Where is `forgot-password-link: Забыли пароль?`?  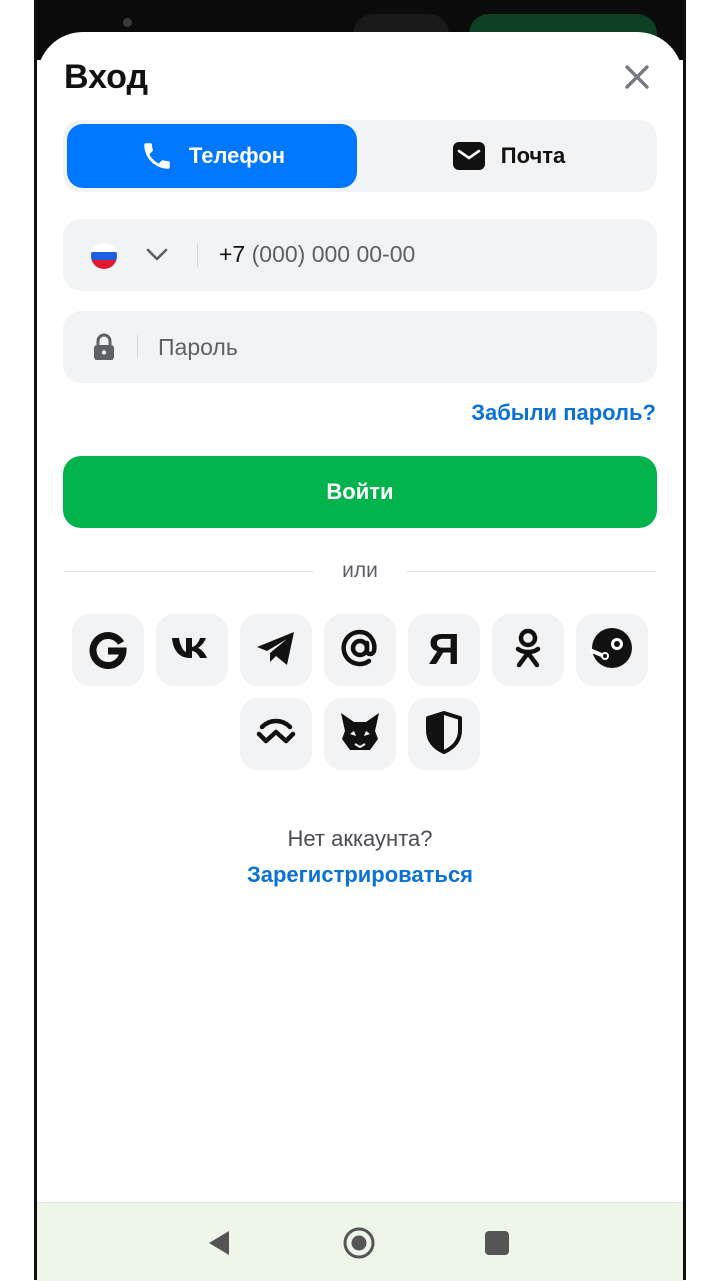
forgot-password-link: Забыли пароль? is located at coordinates (563, 413).